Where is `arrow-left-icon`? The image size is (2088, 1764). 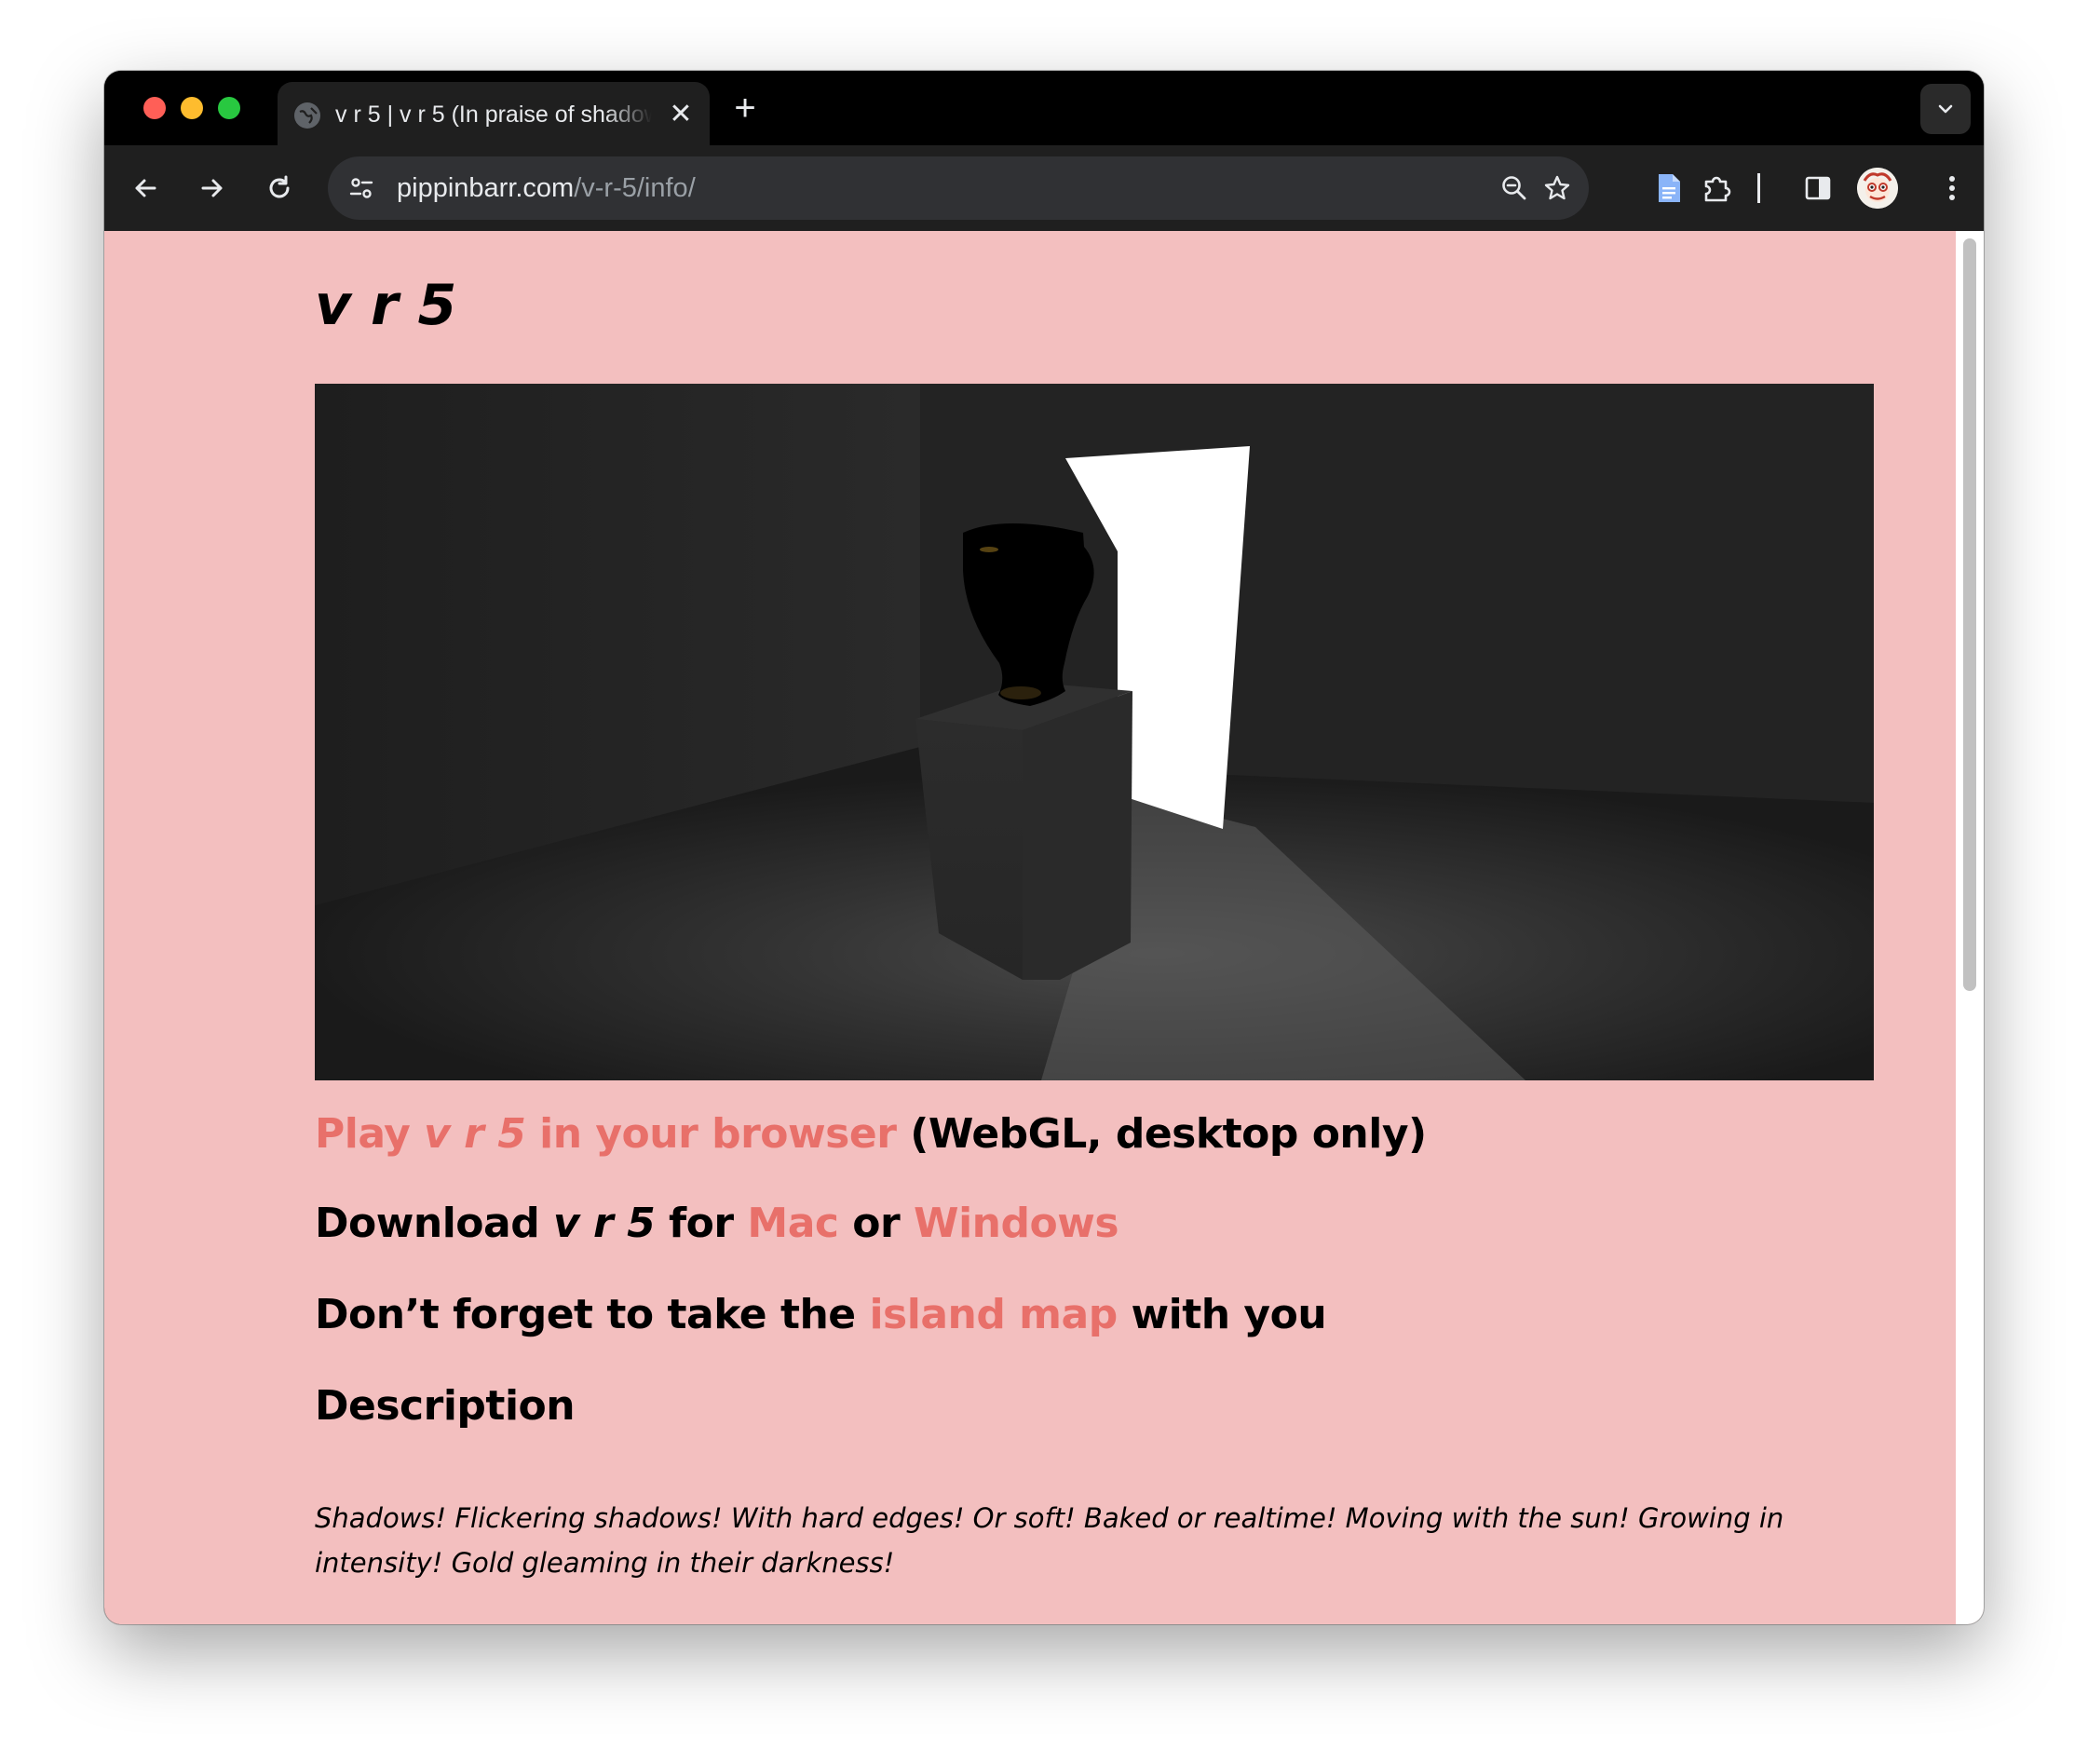
arrow-left-icon is located at coordinates (145, 188).